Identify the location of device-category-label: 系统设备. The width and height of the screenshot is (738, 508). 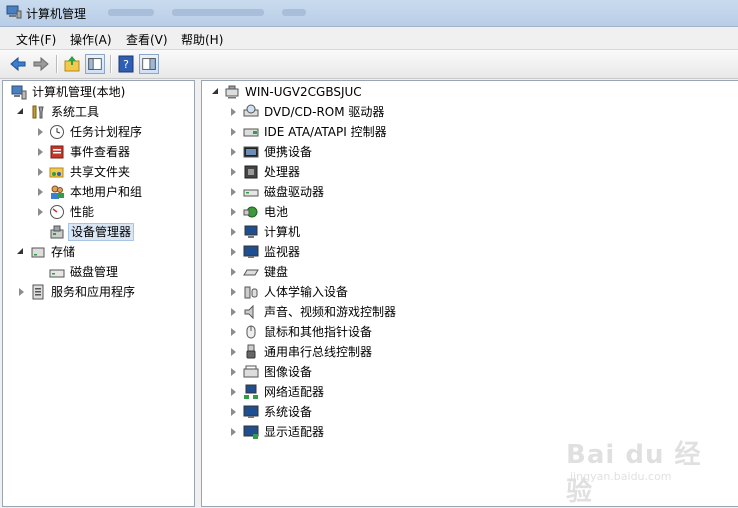
(288, 412).